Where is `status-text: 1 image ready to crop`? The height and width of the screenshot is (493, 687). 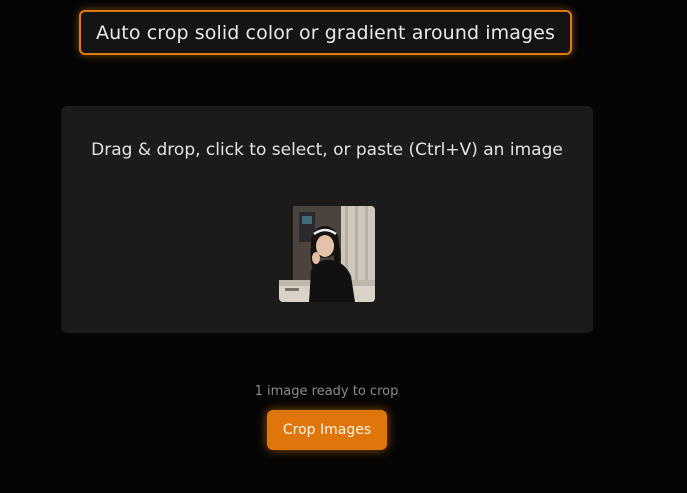 status-text: 1 image ready to crop is located at coordinates (326, 391).